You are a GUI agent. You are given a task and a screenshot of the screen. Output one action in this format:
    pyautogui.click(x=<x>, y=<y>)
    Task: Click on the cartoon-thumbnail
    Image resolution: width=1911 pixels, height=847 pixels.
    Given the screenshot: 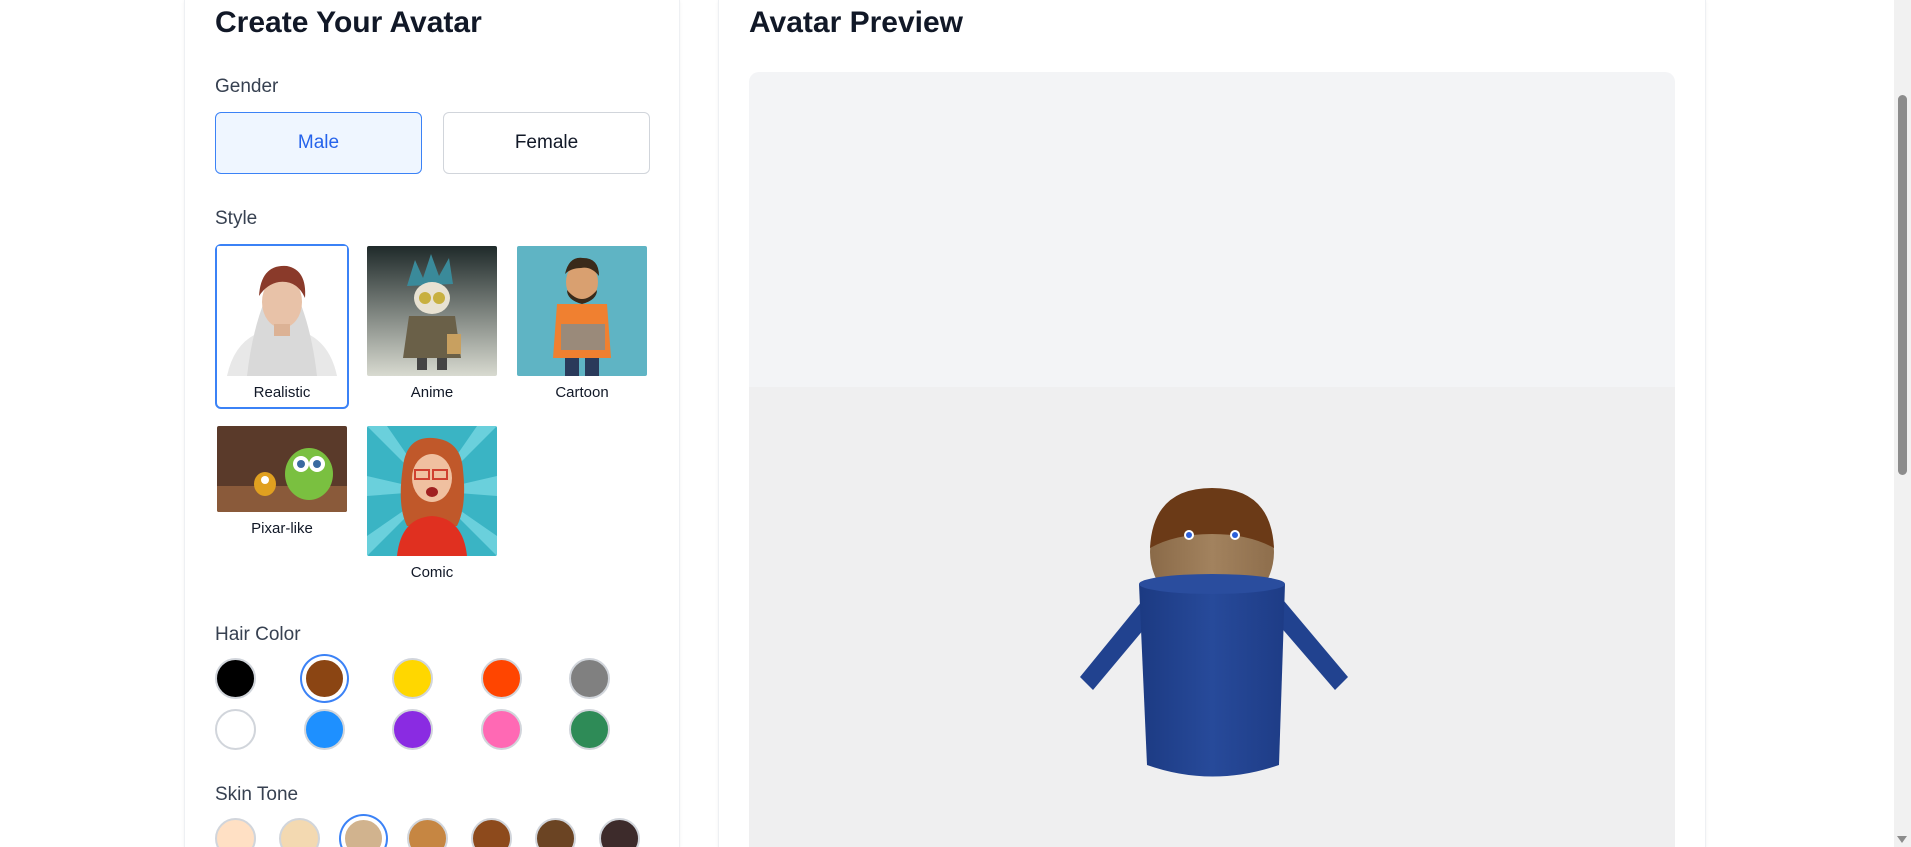 What is the action you would take?
    pyautogui.click(x=582, y=311)
    